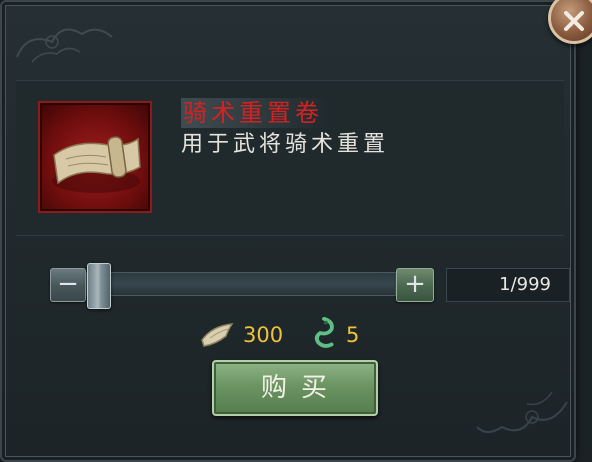 This screenshot has height=462, width=592. Describe the element at coordinates (353, 335) in the screenshot. I see `jade-amount: 5` at that location.